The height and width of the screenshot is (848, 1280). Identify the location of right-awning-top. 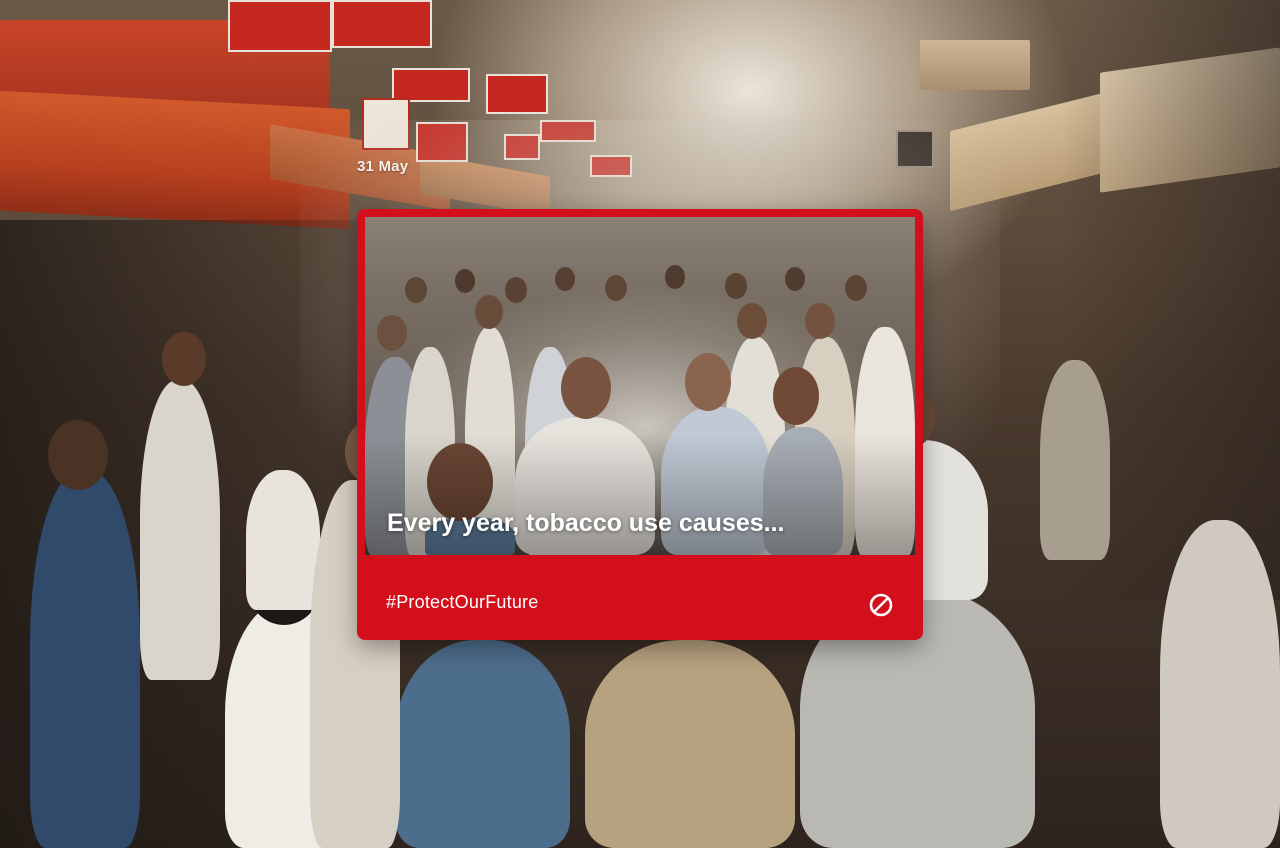
(975, 65).